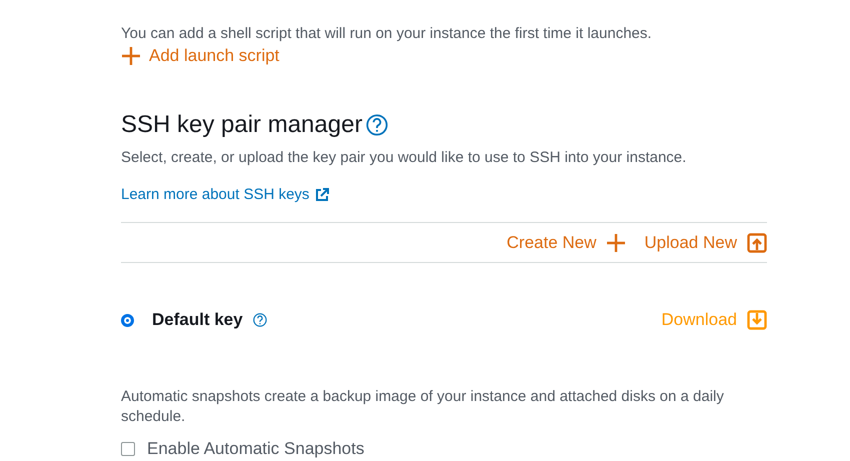 The width and height of the screenshot is (850, 461). I want to click on snapshots-description: Automatic snapshots create a backup image of your instance and attached disks on a daily schedule., so click(423, 407).